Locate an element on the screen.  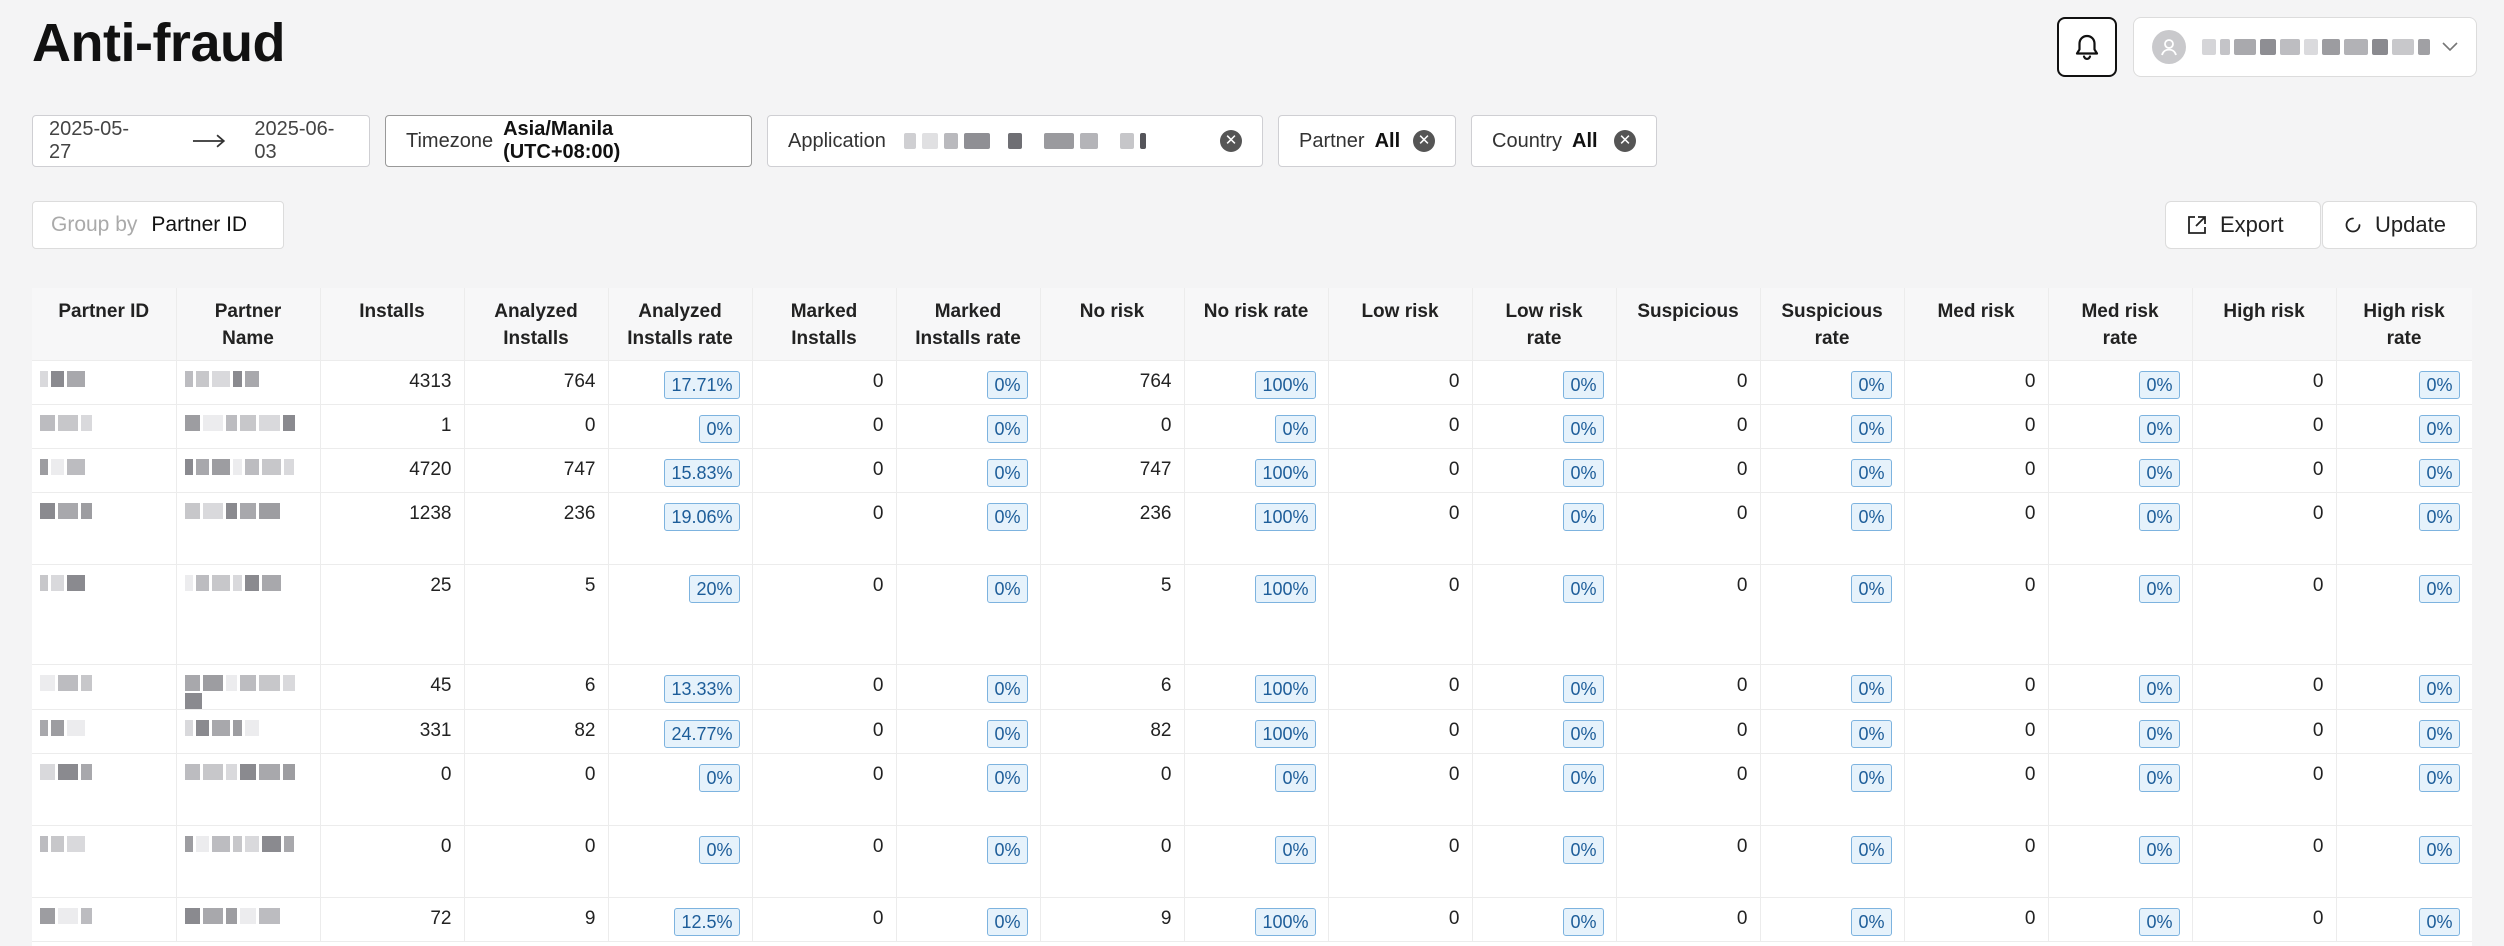
column-header: High risk rate is located at coordinates (2404, 324).